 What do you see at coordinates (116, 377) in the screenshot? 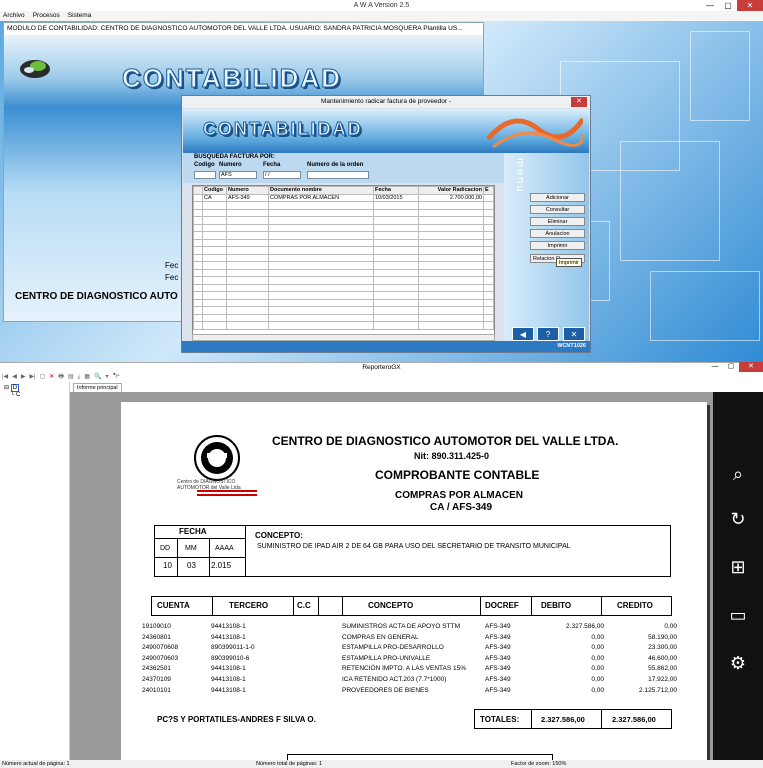
I see `find-icon: 🔭` at bounding box center [116, 377].